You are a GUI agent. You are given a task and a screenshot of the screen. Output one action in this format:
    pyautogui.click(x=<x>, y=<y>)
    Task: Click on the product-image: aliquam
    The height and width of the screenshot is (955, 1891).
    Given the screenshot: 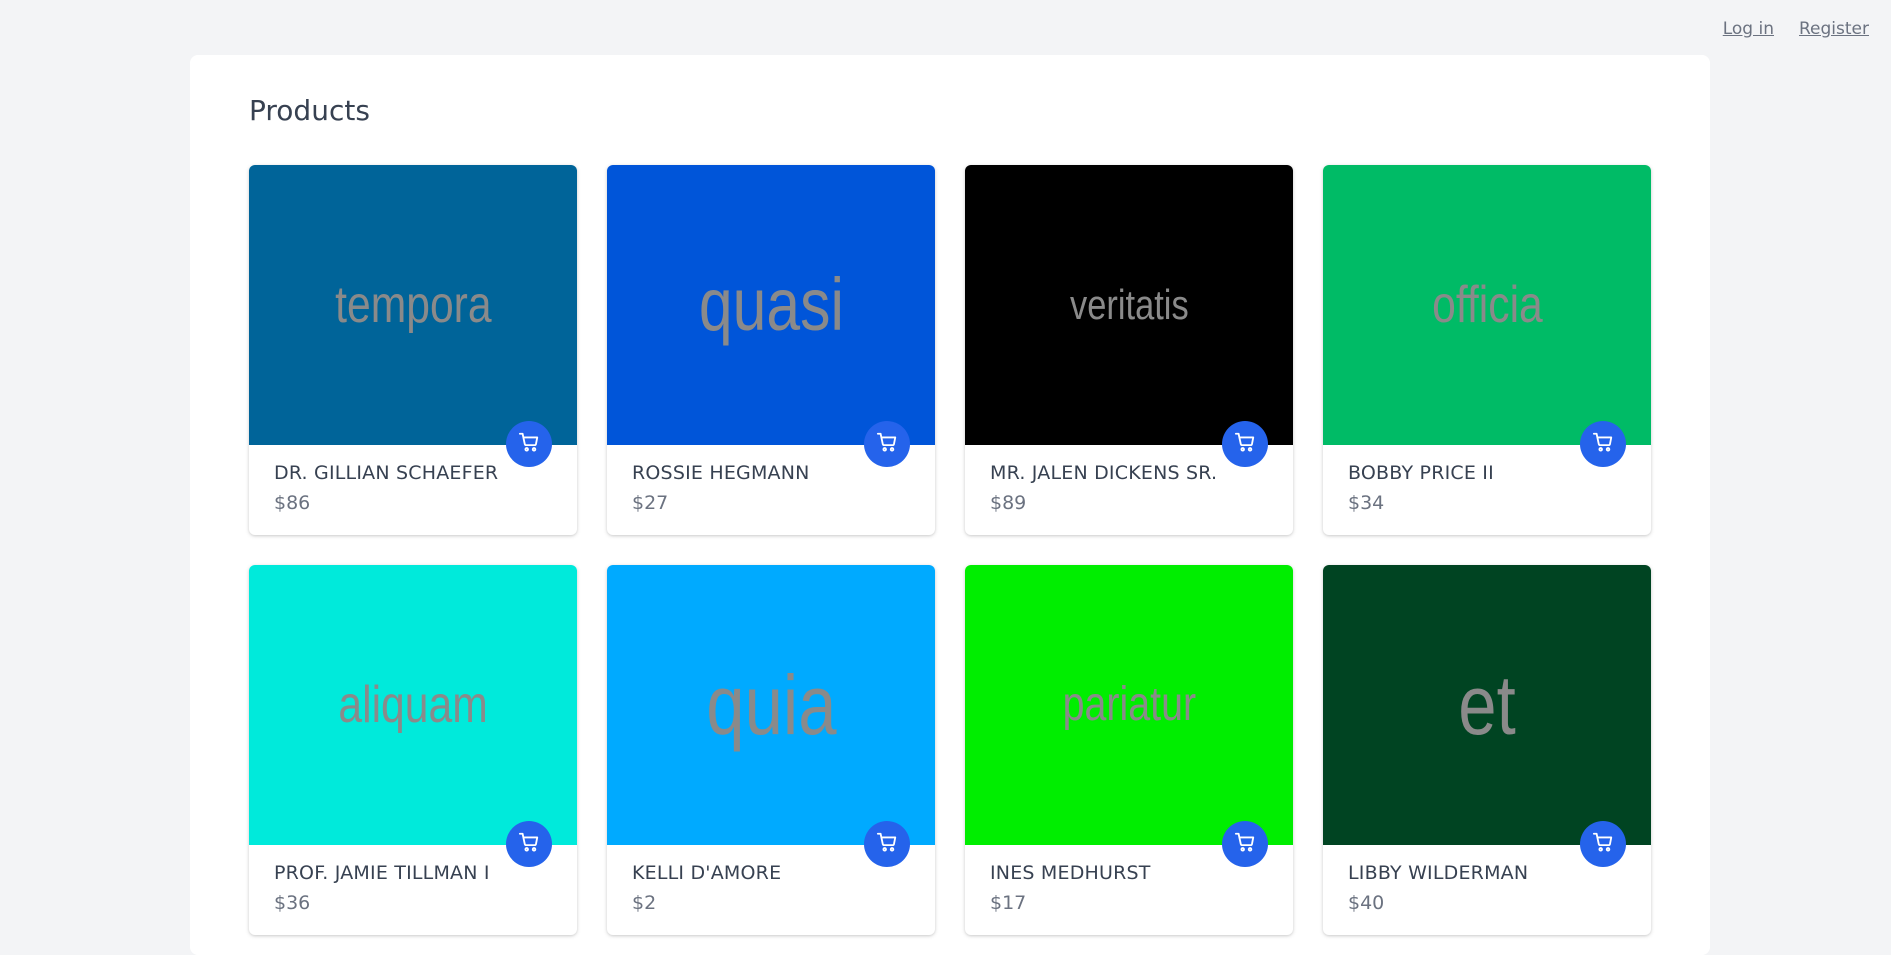 What is the action you would take?
    pyautogui.click(x=413, y=705)
    